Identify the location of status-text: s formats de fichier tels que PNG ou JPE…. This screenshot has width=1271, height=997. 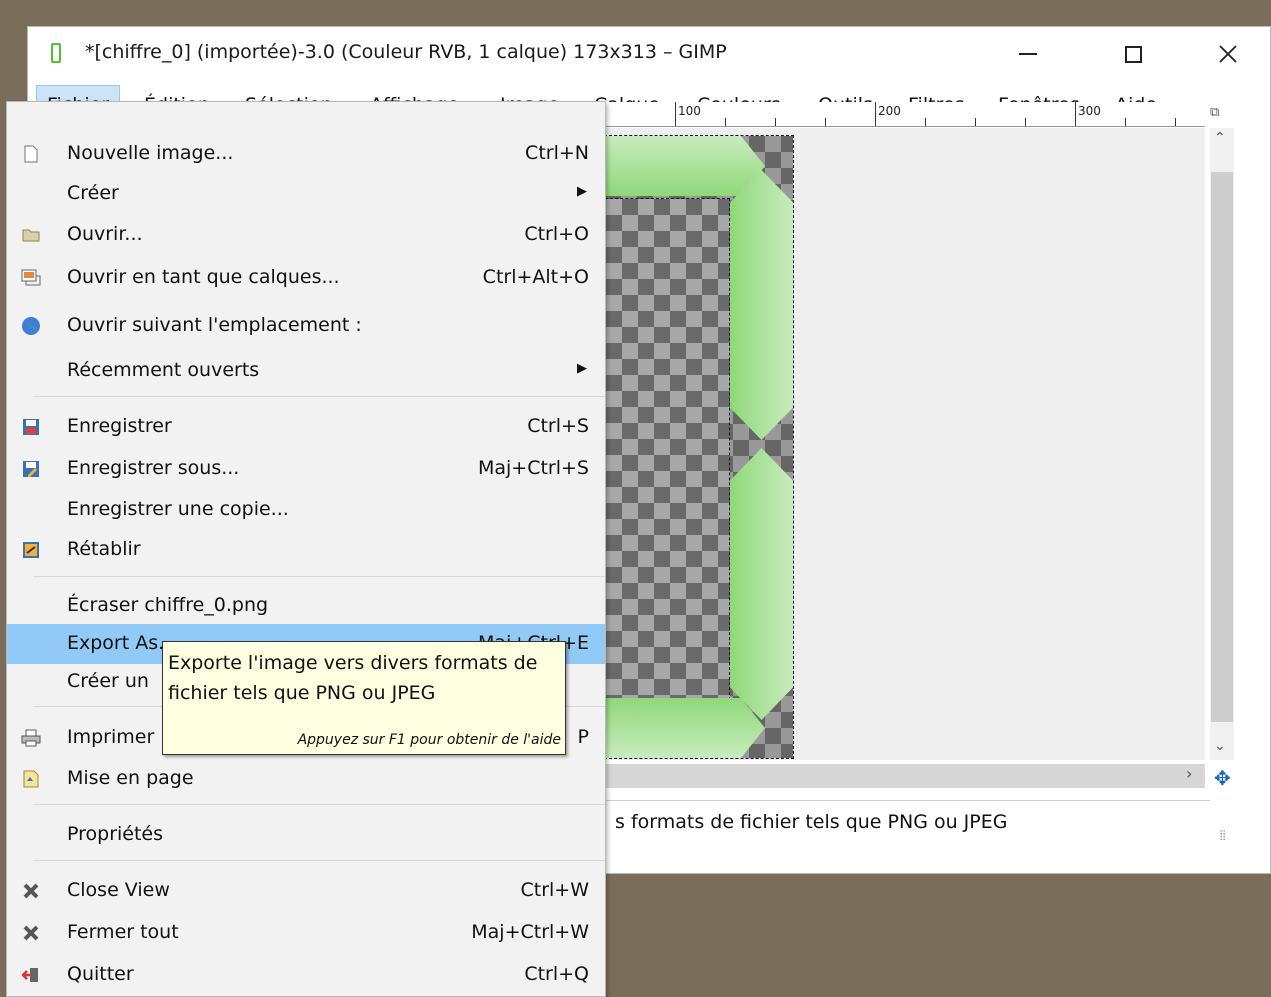
(811, 822).